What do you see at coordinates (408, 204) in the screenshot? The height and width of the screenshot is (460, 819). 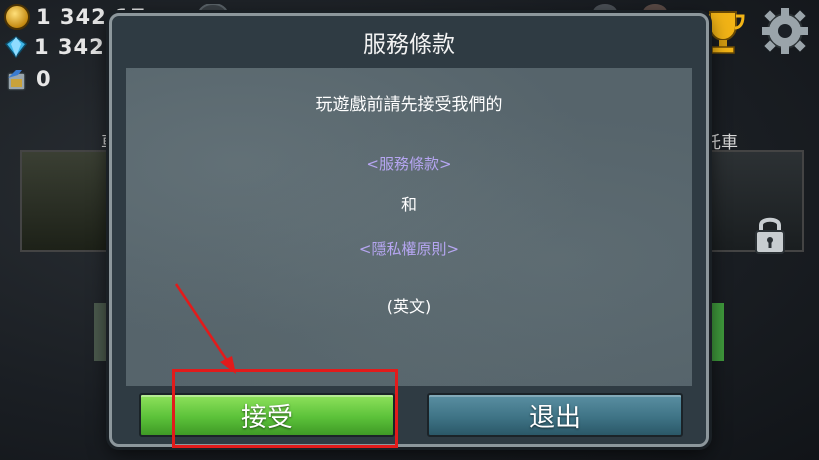 I see `and-text: 和` at bounding box center [408, 204].